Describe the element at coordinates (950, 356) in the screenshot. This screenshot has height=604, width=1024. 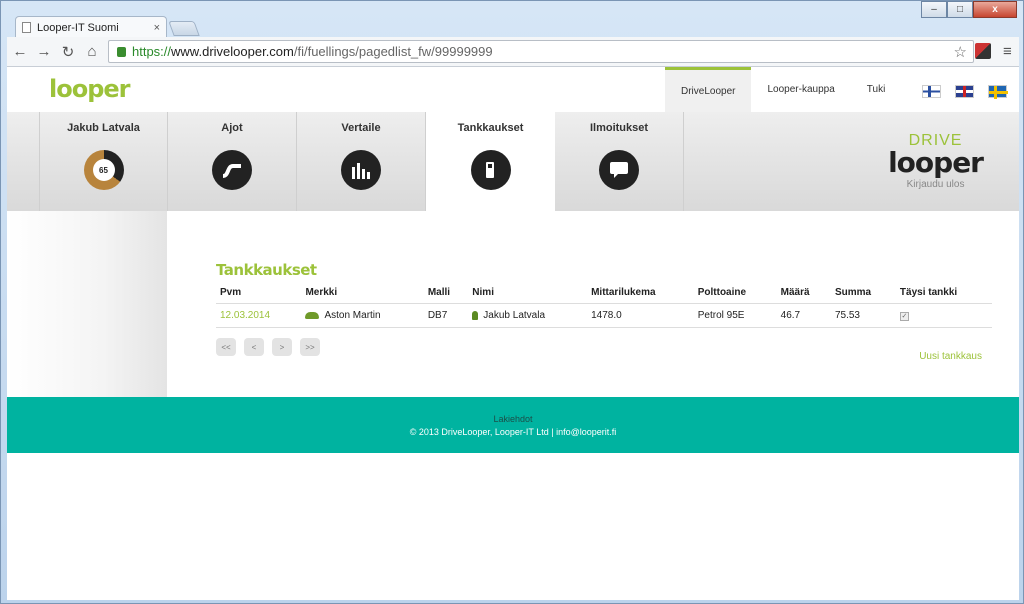
I see `new-fuelling-link: Uusi tankkaus` at that location.